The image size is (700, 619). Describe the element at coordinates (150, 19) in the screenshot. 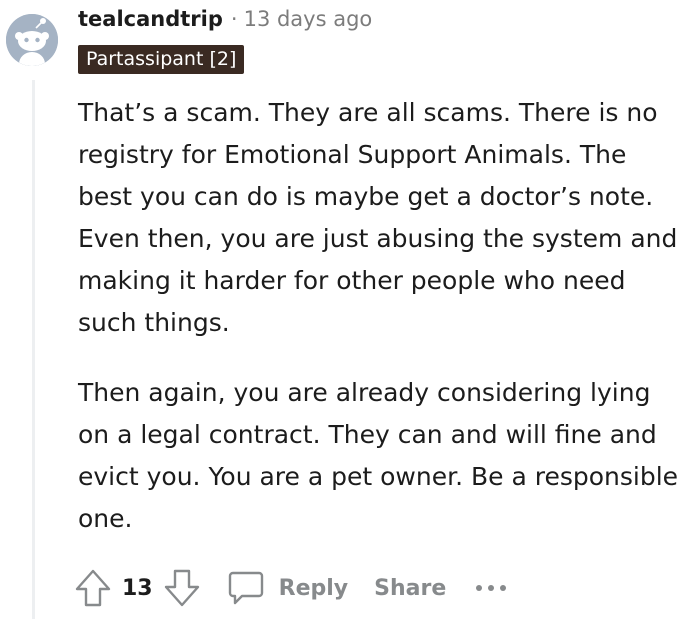

I see `username: tealcandtrip` at that location.